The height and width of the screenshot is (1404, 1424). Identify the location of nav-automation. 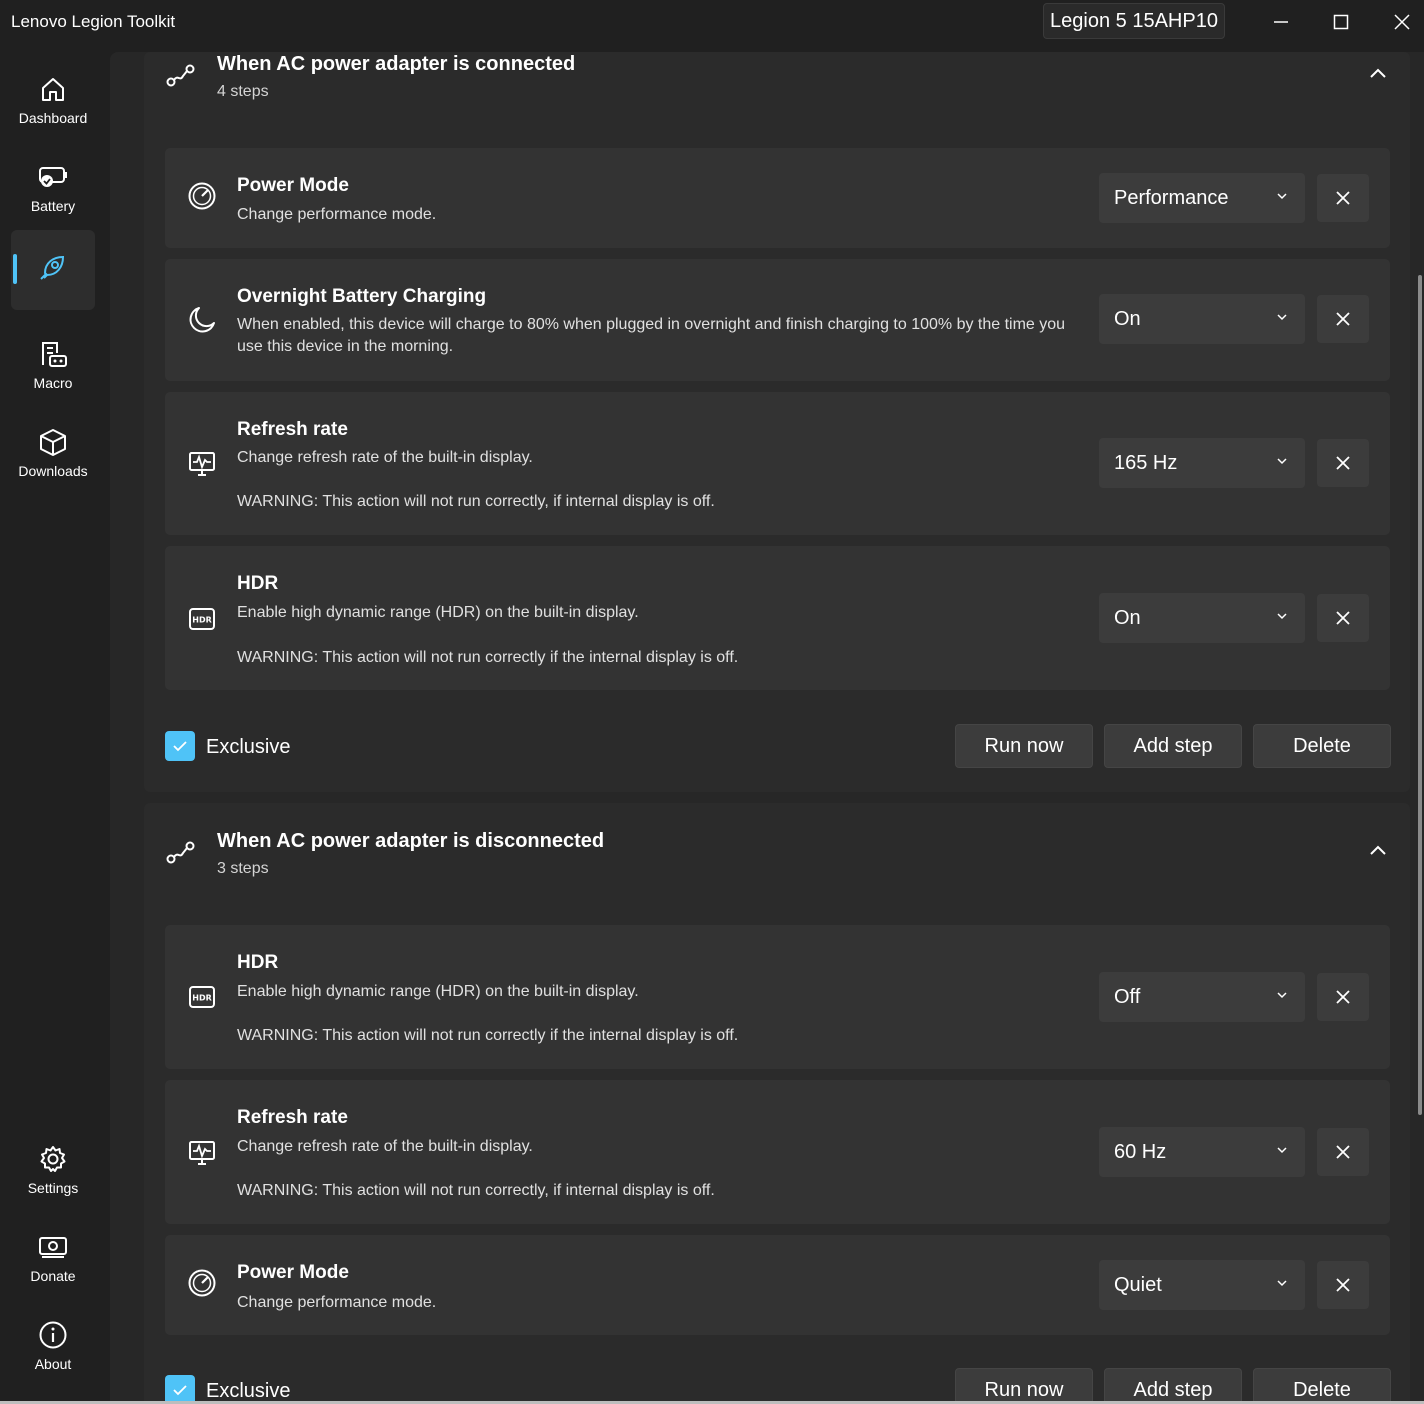
(53, 270).